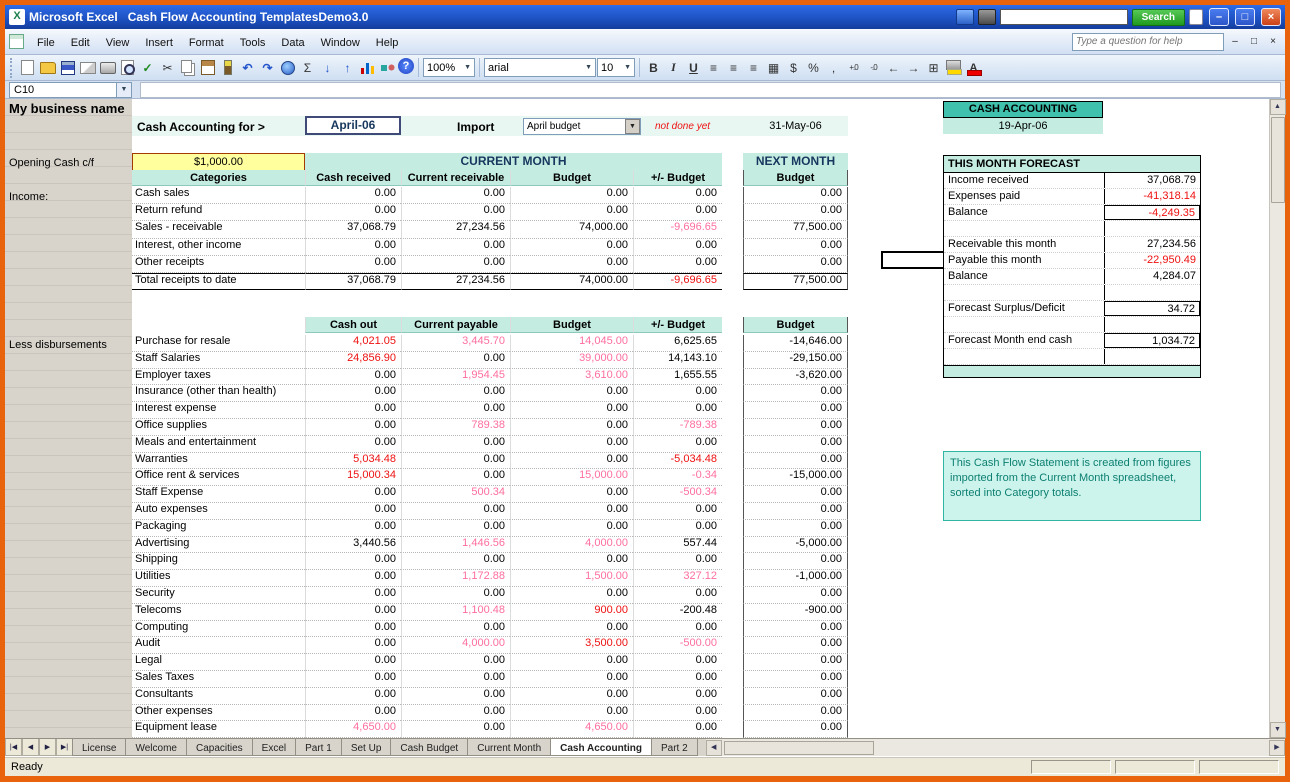 The height and width of the screenshot is (782, 1290). Describe the element at coordinates (274, 747) in the screenshot. I see `sheet-tab-excel: Excel` at that location.